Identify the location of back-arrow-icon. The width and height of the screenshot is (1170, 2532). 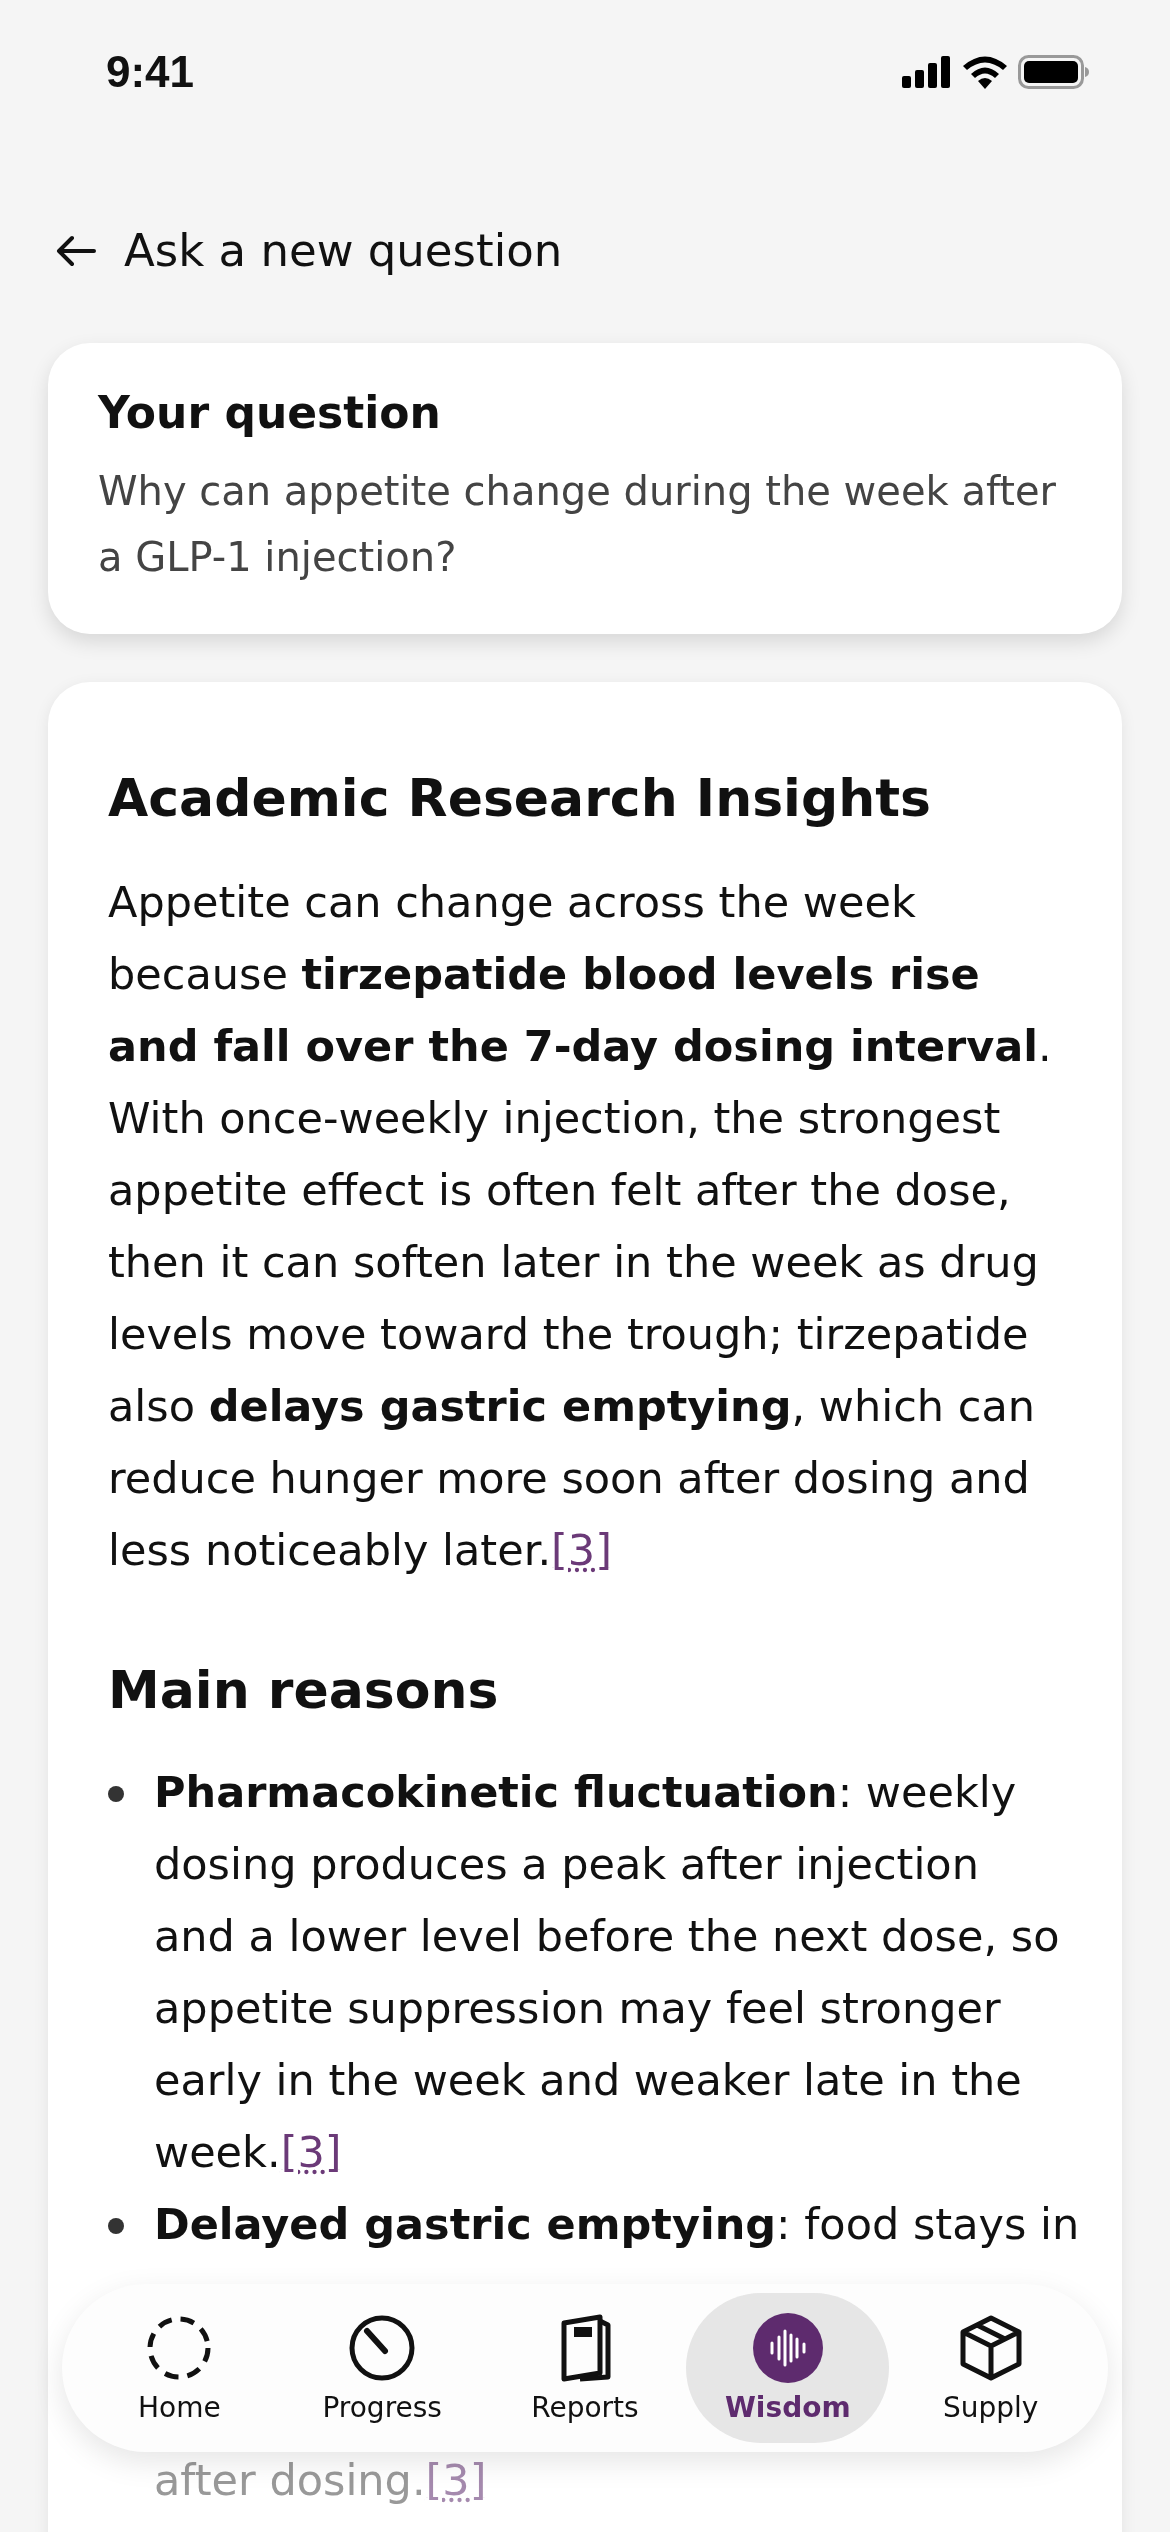
(76, 250).